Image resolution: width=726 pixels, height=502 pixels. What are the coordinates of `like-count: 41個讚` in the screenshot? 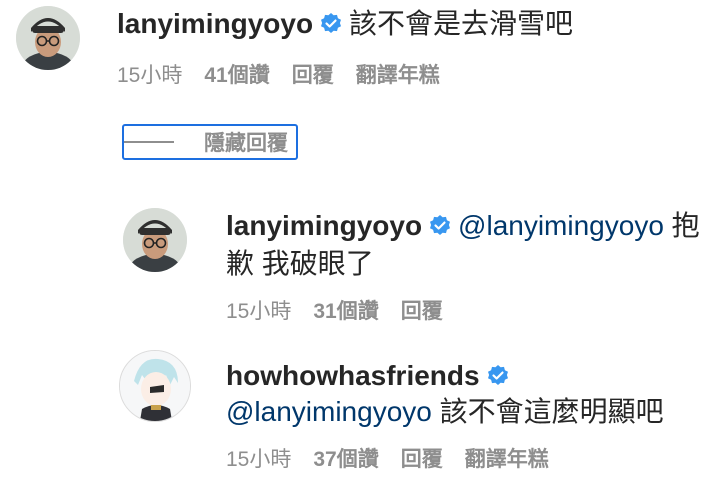 It's located at (236, 75).